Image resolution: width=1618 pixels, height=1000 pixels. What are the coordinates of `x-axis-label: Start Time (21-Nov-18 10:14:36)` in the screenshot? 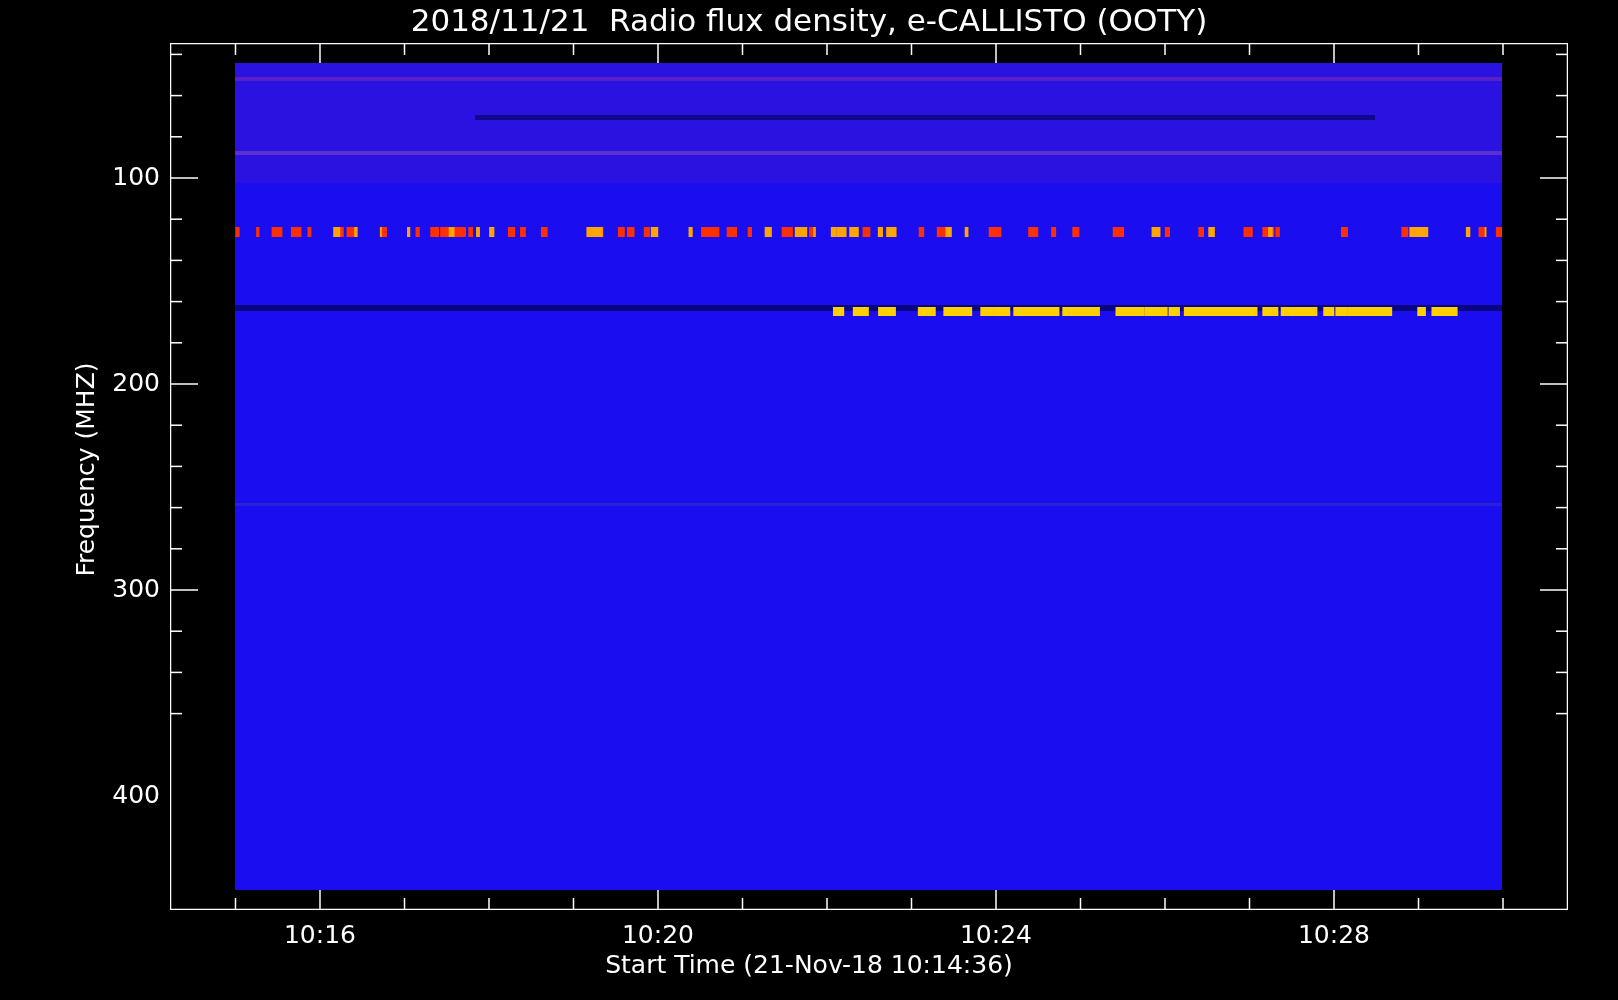 It's located at (809, 964).